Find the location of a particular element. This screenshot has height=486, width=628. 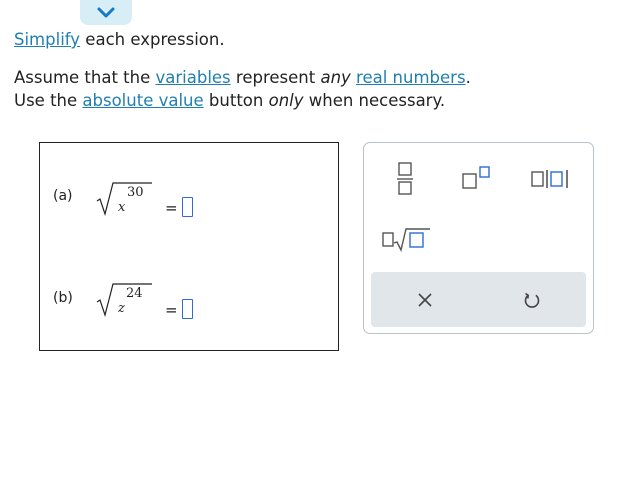

nth-root-icon is located at coordinates (406, 240).